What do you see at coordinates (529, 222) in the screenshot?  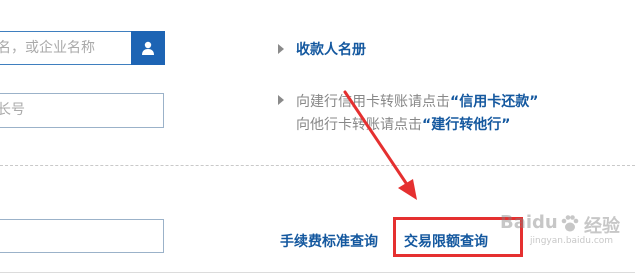 I see `watermark-brand: Baidu` at bounding box center [529, 222].